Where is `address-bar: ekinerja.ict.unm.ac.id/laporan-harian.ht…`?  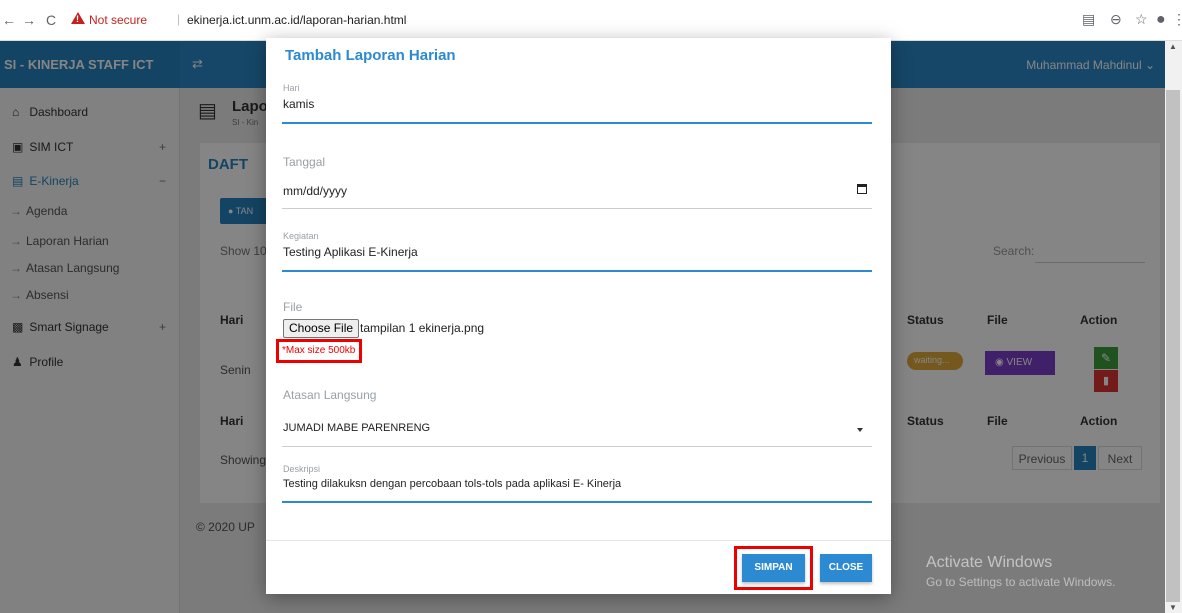
address-bar: ekinerja.ict.unm.ac.id/laporan-harian.ht… is located at coordinates (296, 20).